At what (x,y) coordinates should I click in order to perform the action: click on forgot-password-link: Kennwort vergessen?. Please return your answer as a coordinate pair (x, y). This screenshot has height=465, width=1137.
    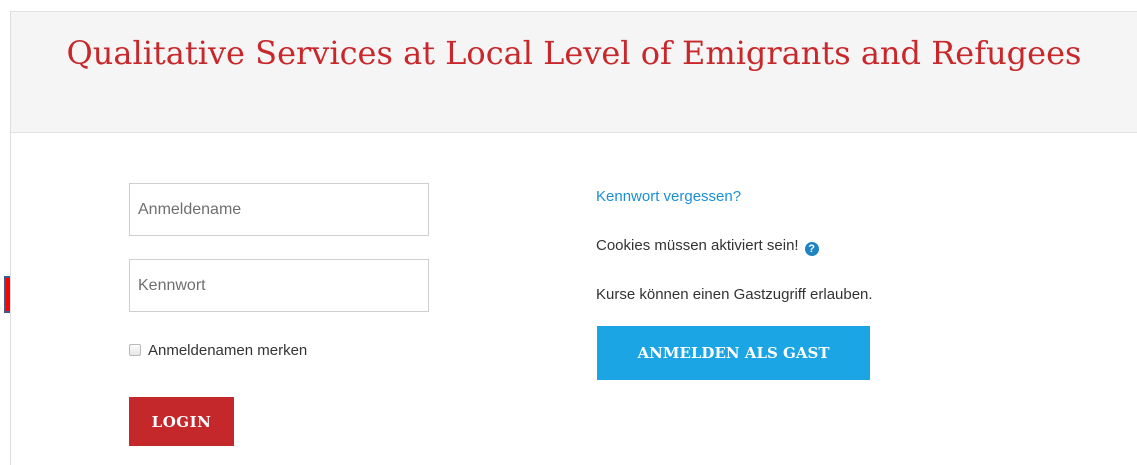
    Looking at the image, I should click on (668, 196).